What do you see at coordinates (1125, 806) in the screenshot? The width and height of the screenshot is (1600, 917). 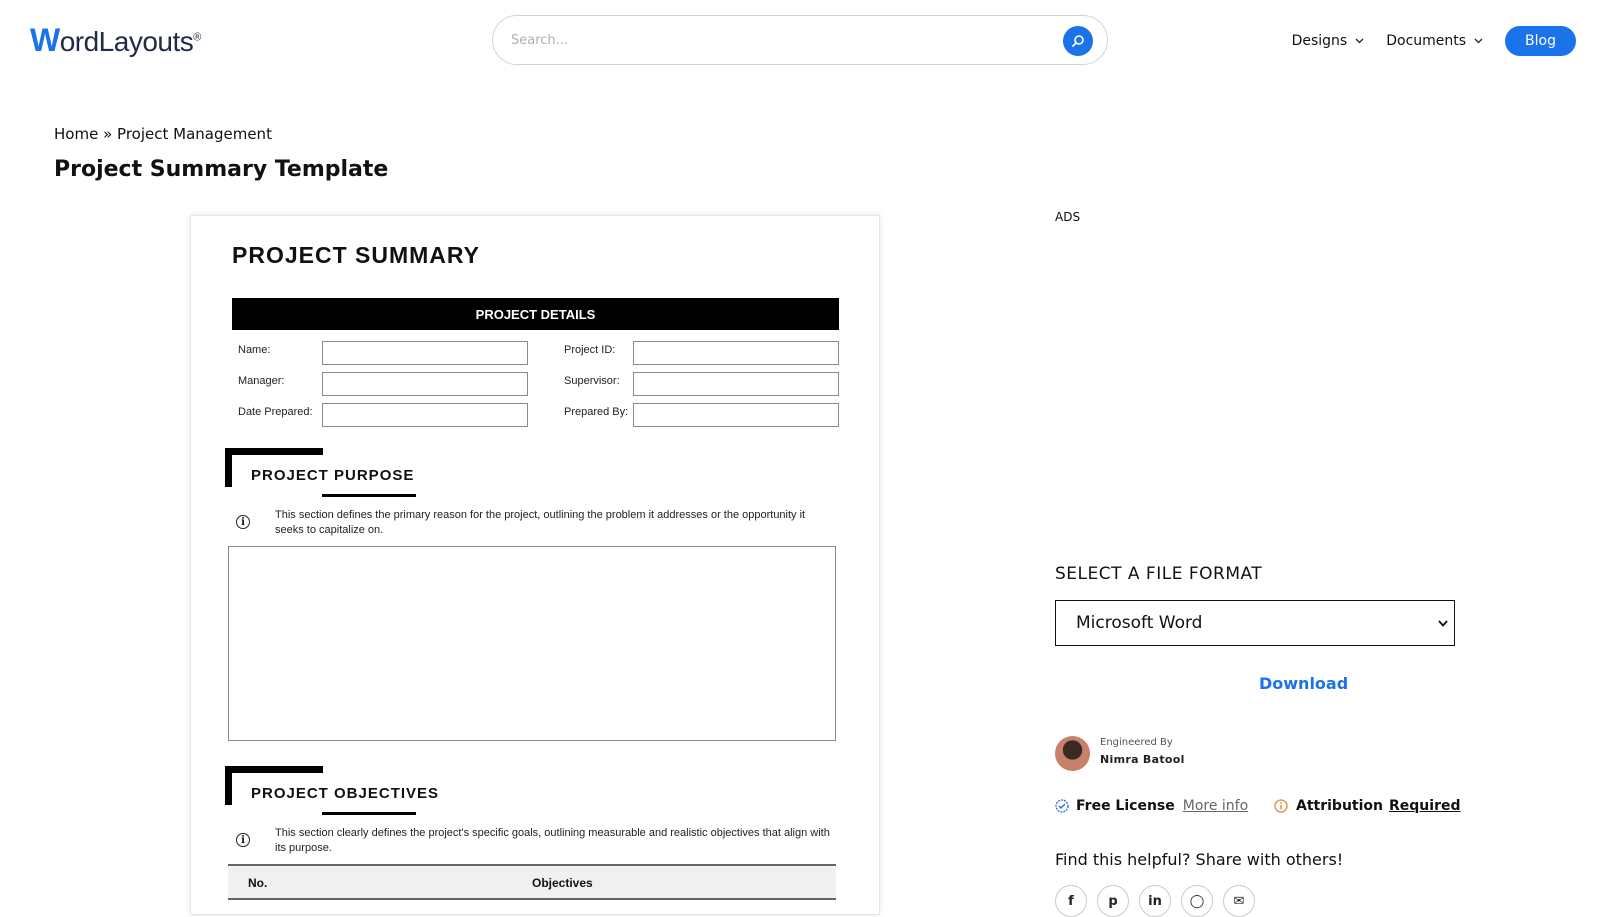 I see `license-label: Free License` at bounding box center [1125, 806].